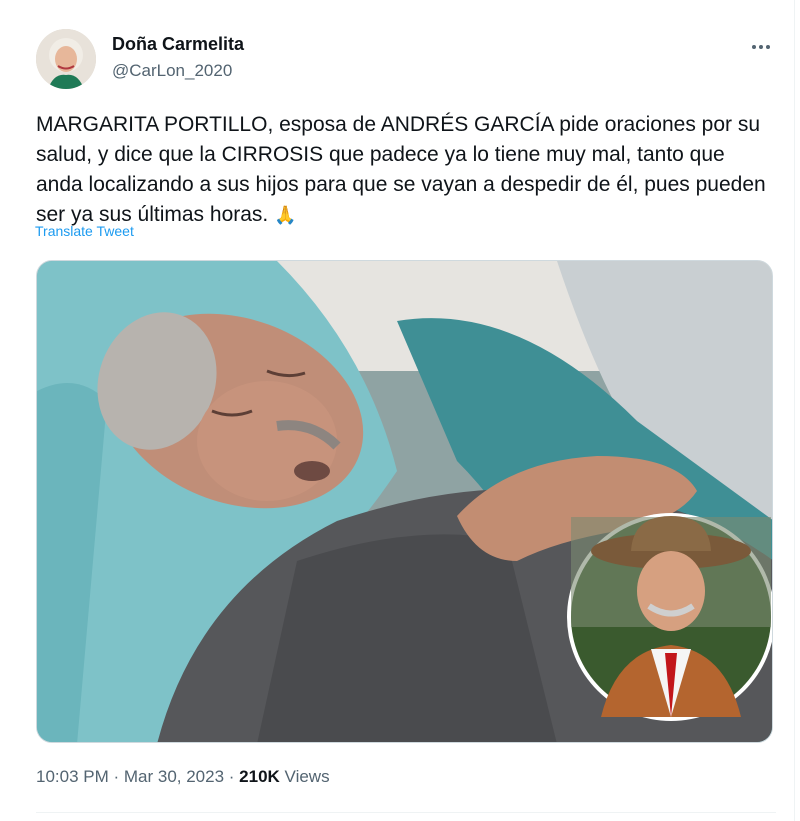 Image resolution: width=800 pixels, height=821 pixels. What do you see at coordinates (174, 776) in the screenshot?
I see `tweet-date: Mar 30, 2023` at bounding box center [174, 776].